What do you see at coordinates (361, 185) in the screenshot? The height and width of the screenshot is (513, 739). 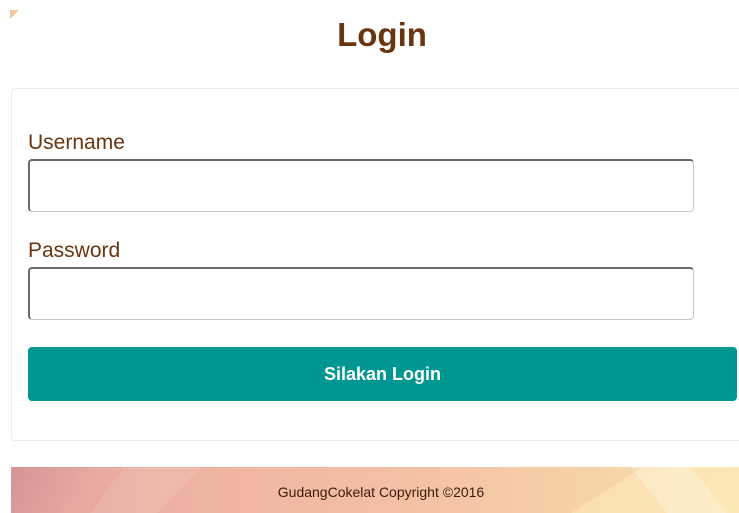 I see `username-input` at bounding box center [361, 185].